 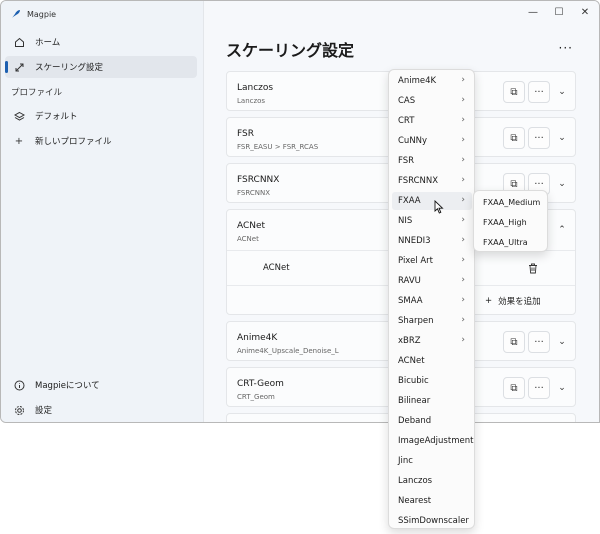 What do you see at coordinates (69, 68) in the screenshot?
I see `nav-item-scaling-label: スケーリング設定` at bounding box center [69, 68].